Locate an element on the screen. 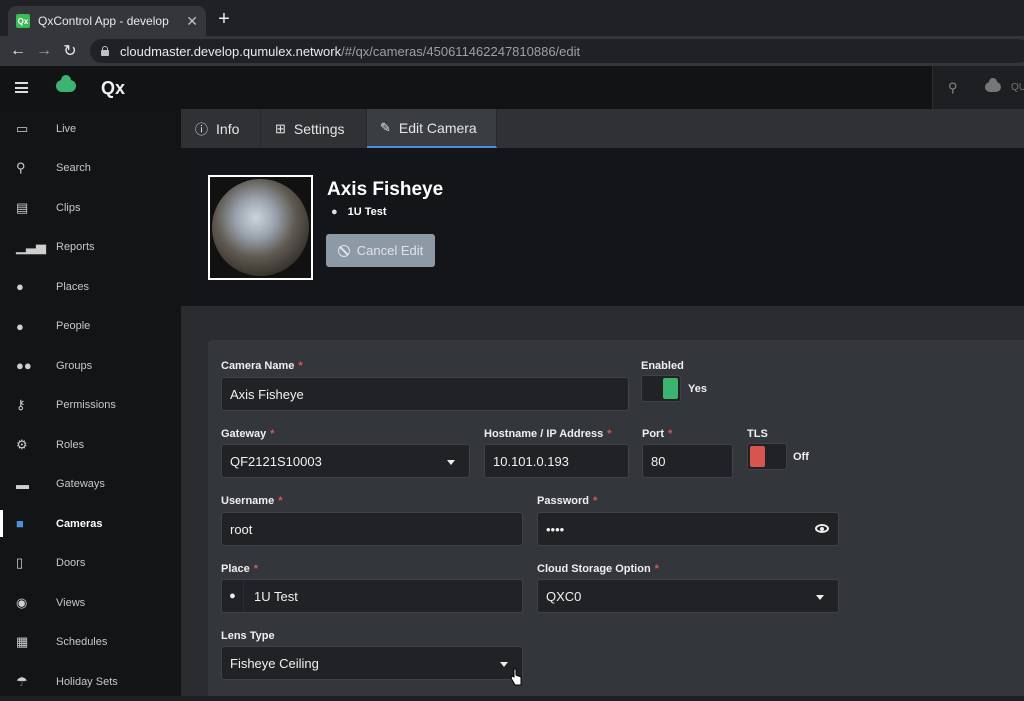 The height and width of the screenshot is (701, 1024). toggle-knob is located at coordinates (757, 456).